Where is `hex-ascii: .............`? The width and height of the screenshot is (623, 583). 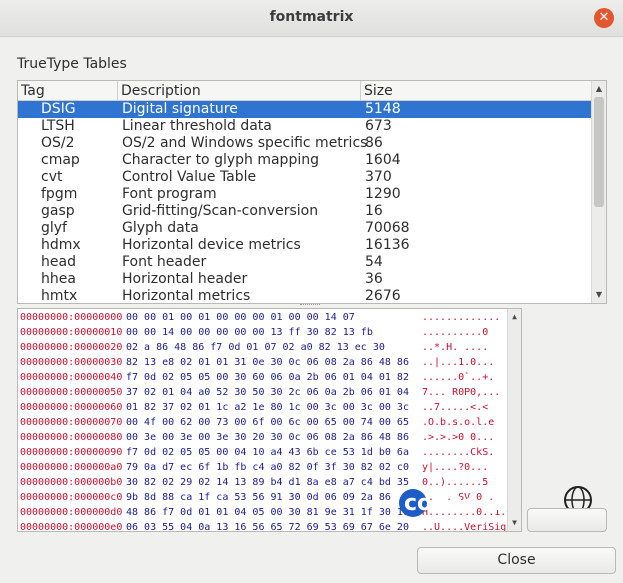 hex-ascii: ............. is located at coordinates (461, 317).